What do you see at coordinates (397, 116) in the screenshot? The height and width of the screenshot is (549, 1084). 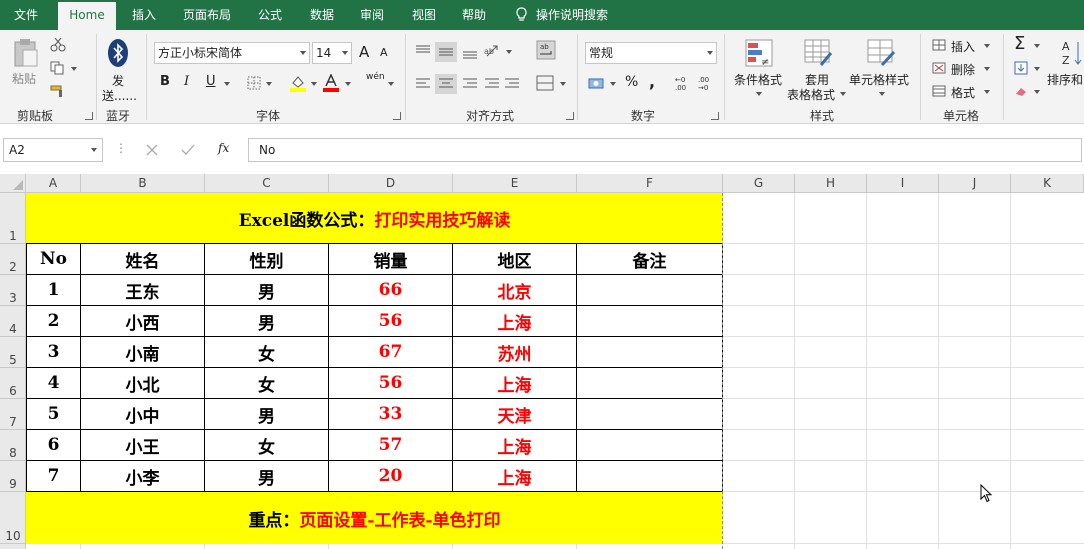 I see `font-launcher` at bounding box center [397, 116].